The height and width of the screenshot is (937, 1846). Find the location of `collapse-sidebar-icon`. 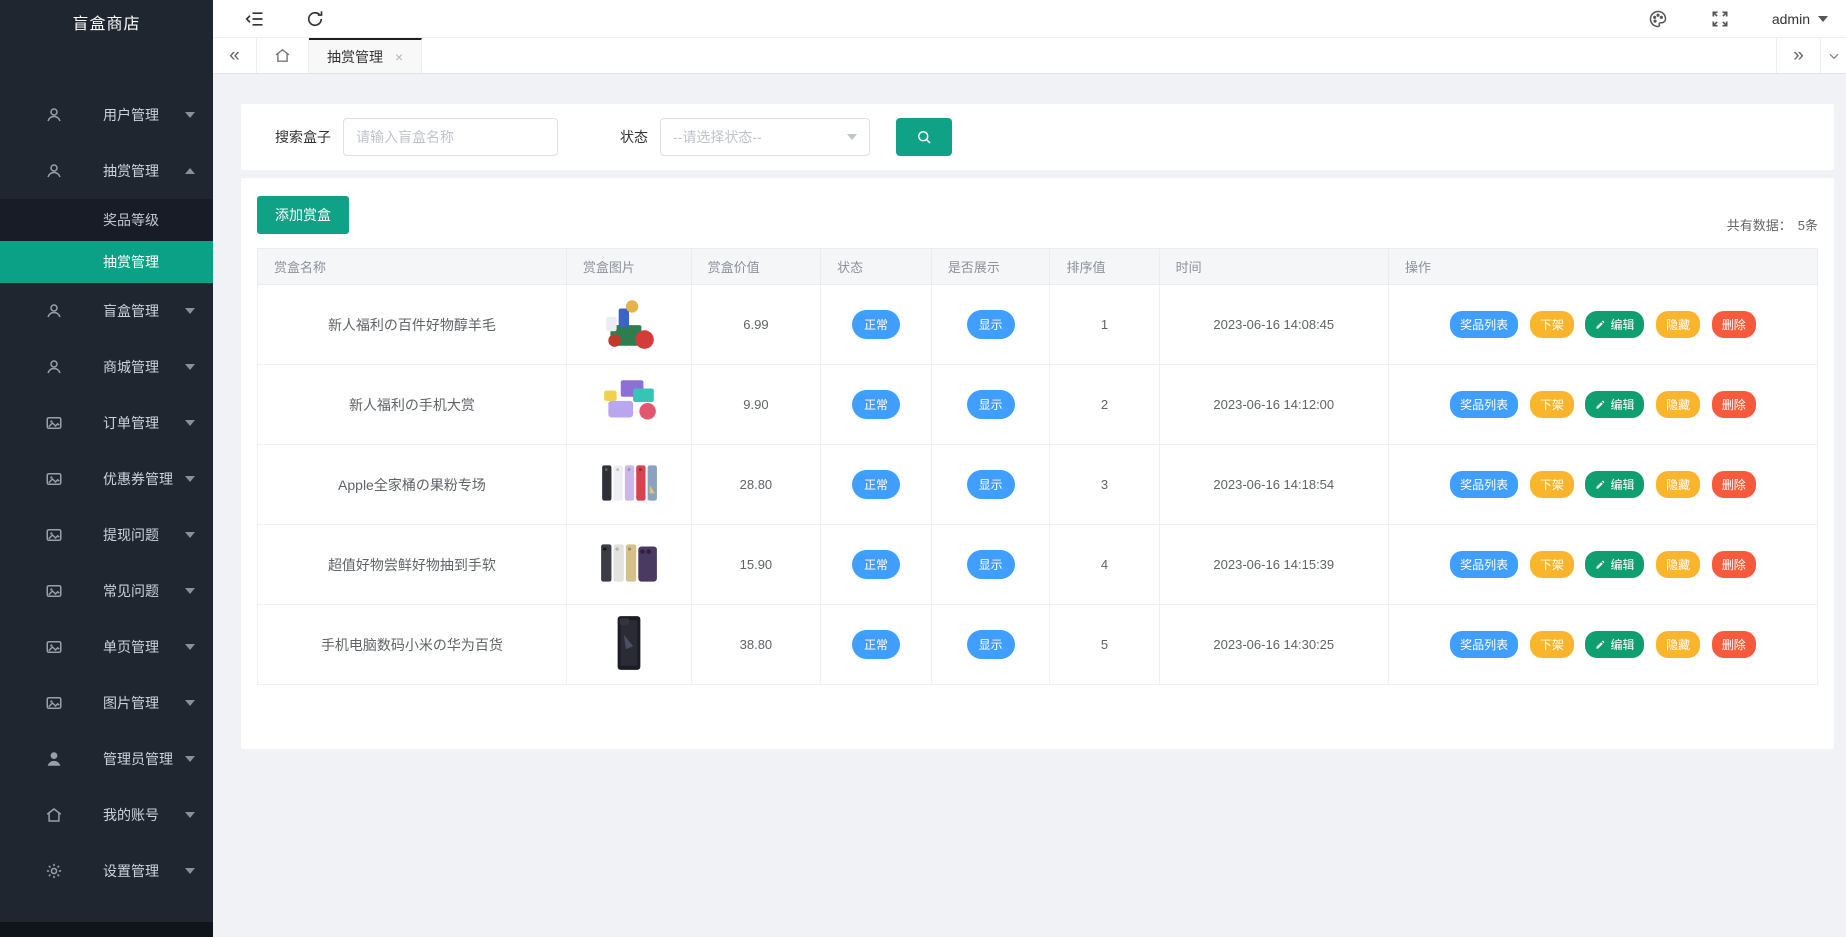

collapse-sidebar-icon is located at coordinates (255, 19).